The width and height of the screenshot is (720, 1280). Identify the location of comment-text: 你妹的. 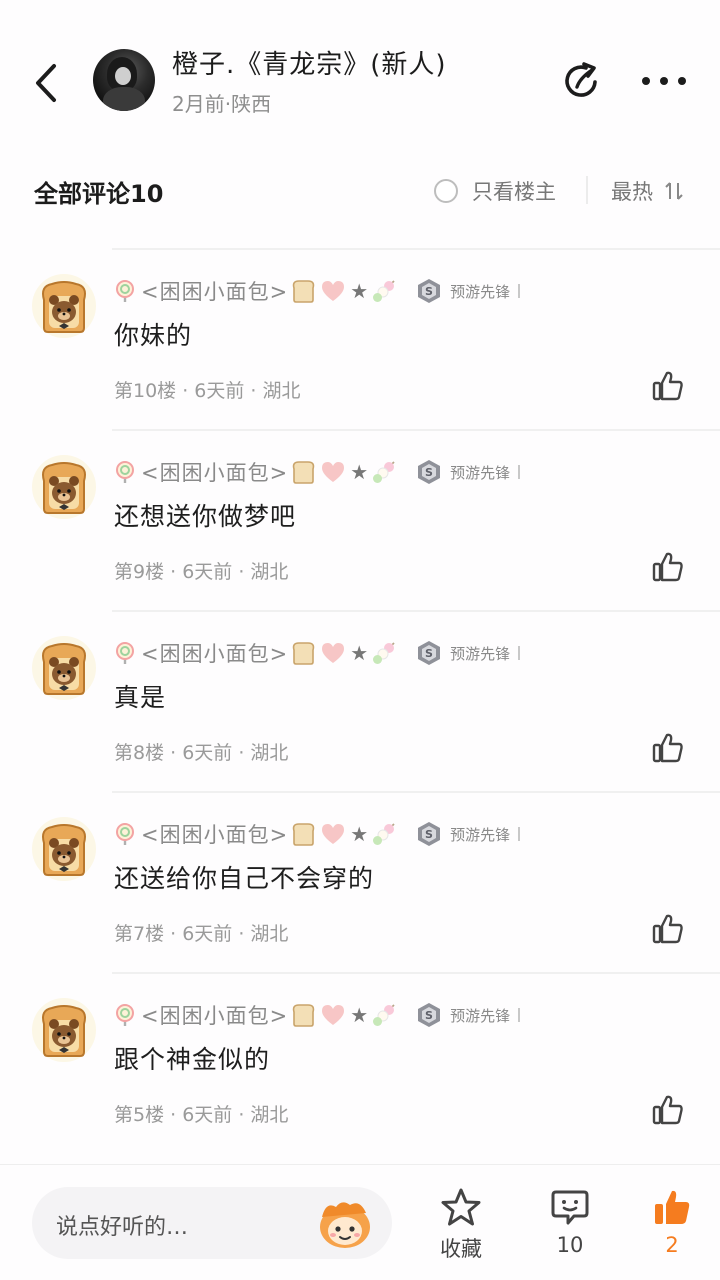
(153, 335).